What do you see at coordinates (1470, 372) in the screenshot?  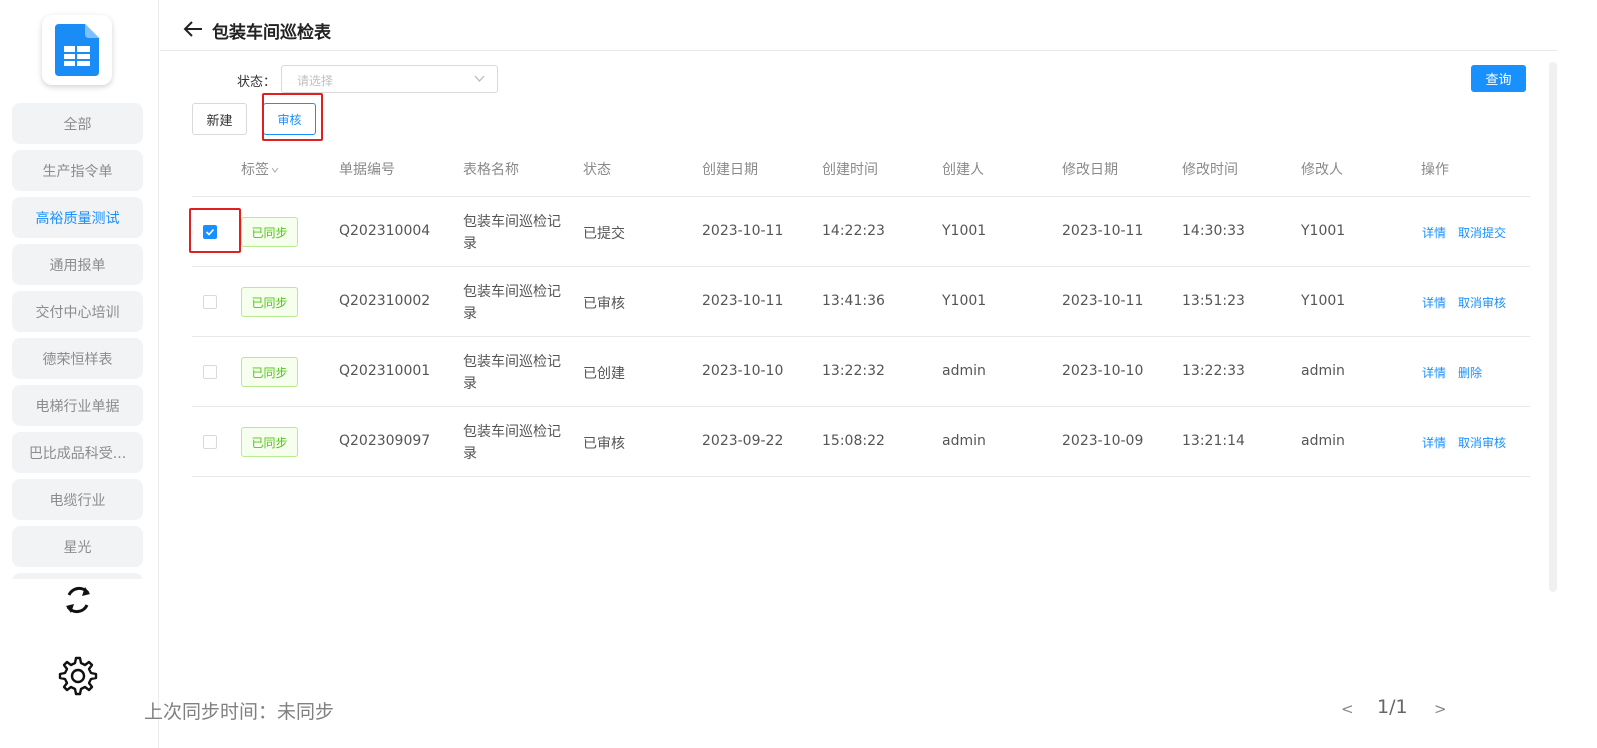 I see `delete-link: 删除` at bounding box center [1470, 372].